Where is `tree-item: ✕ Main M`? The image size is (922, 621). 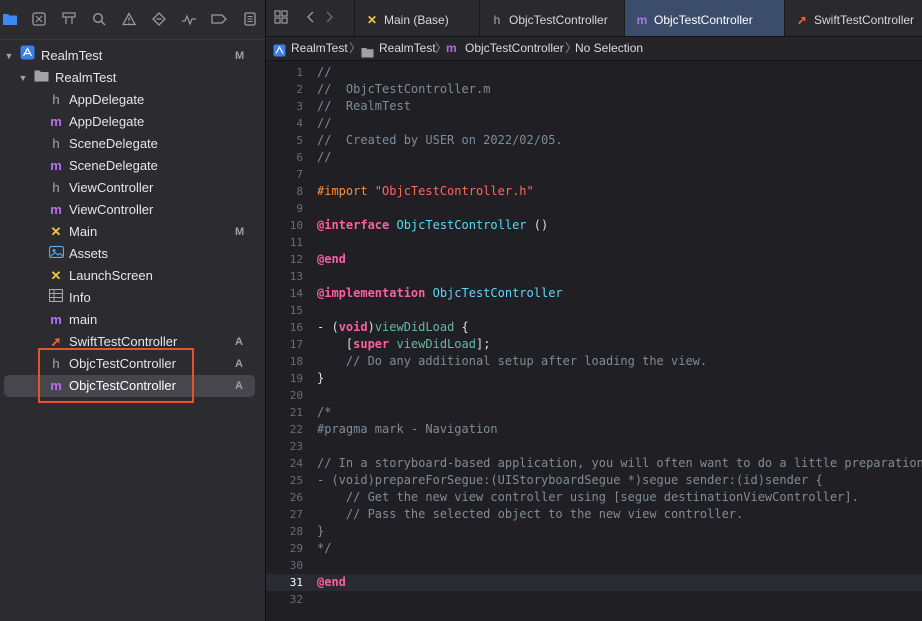
tree-item: ✕ Main M is located at coordinates (132, 232).